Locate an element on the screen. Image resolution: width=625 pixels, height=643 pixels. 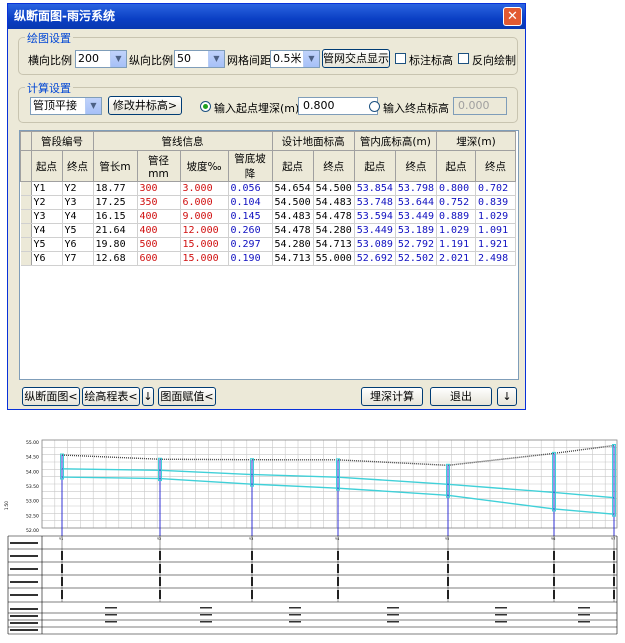
column-header: 坡度‰ is located at coordinates (204, 166).